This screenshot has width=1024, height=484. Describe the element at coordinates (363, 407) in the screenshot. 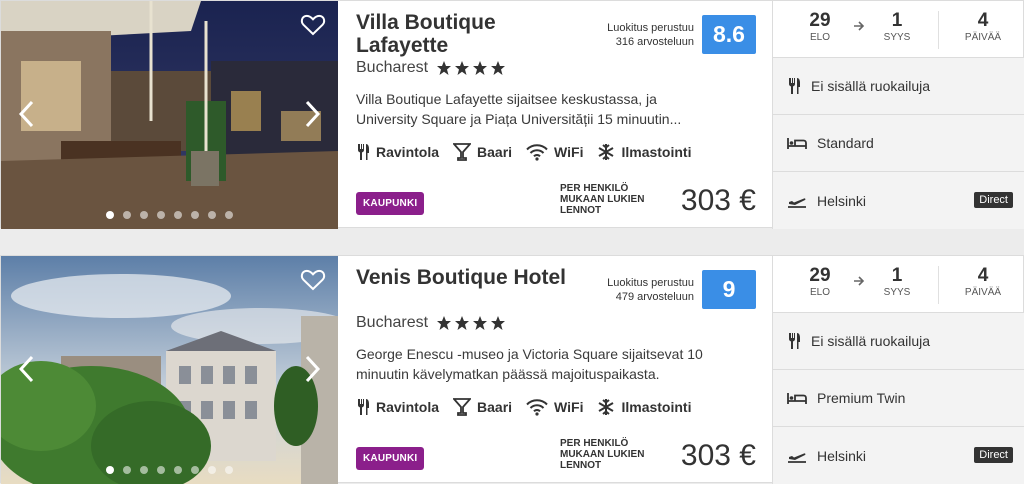

I see `cutlery-icon` at that location.